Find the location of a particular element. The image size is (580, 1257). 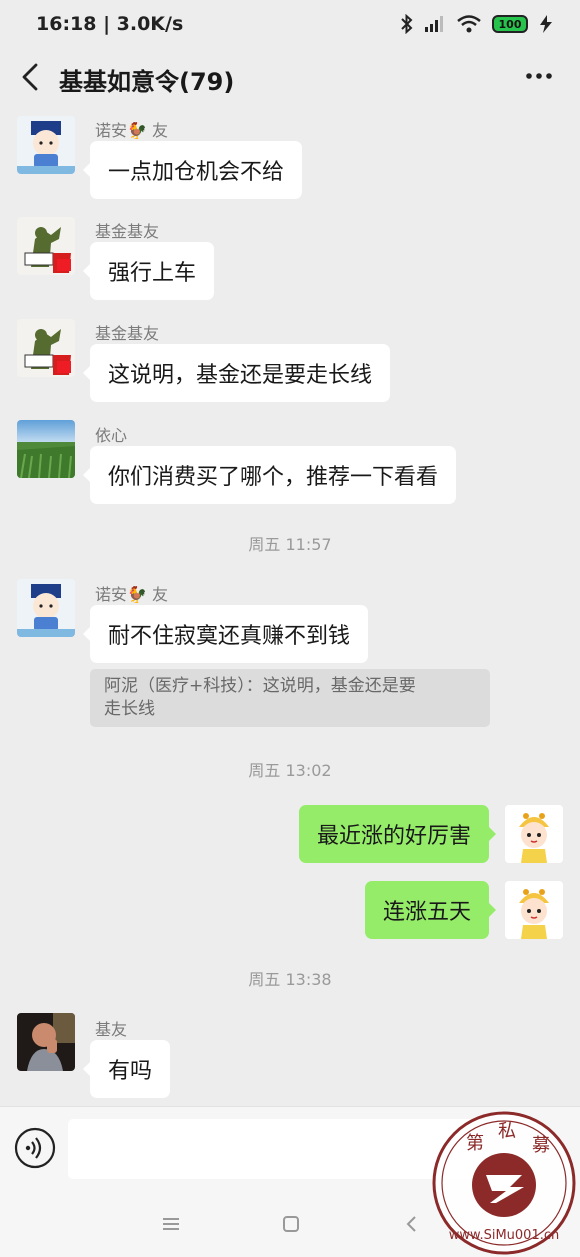

message-bubble: 强行上车 is located at coordinates (148, 271).